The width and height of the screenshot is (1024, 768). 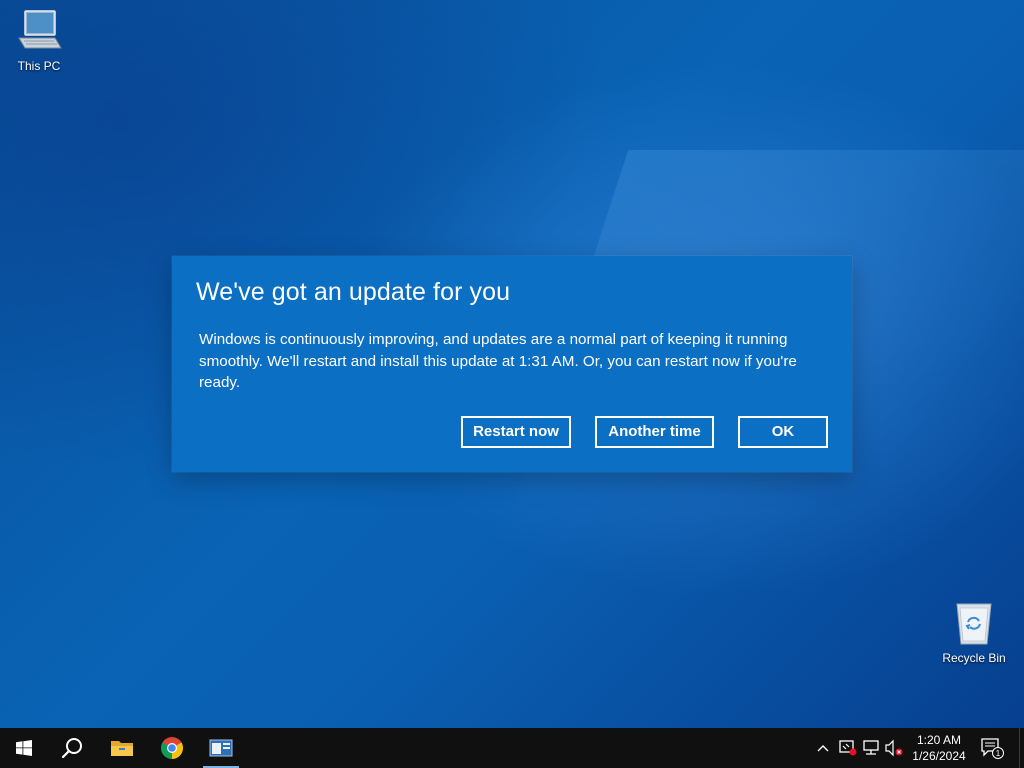 I want to click on network-icon, so click(x=871, y=747).